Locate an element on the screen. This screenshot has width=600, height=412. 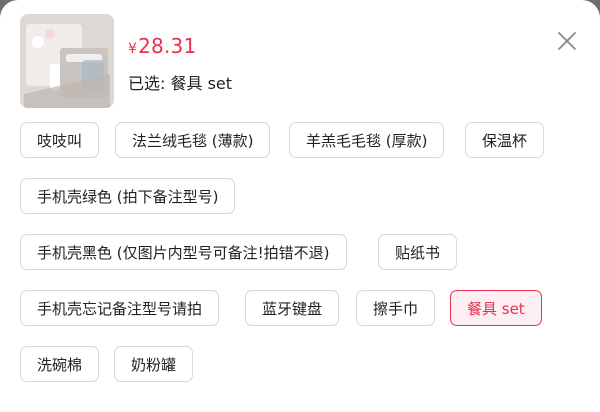
option-chip: 擦手巾 is located at coordinates (396, 308).